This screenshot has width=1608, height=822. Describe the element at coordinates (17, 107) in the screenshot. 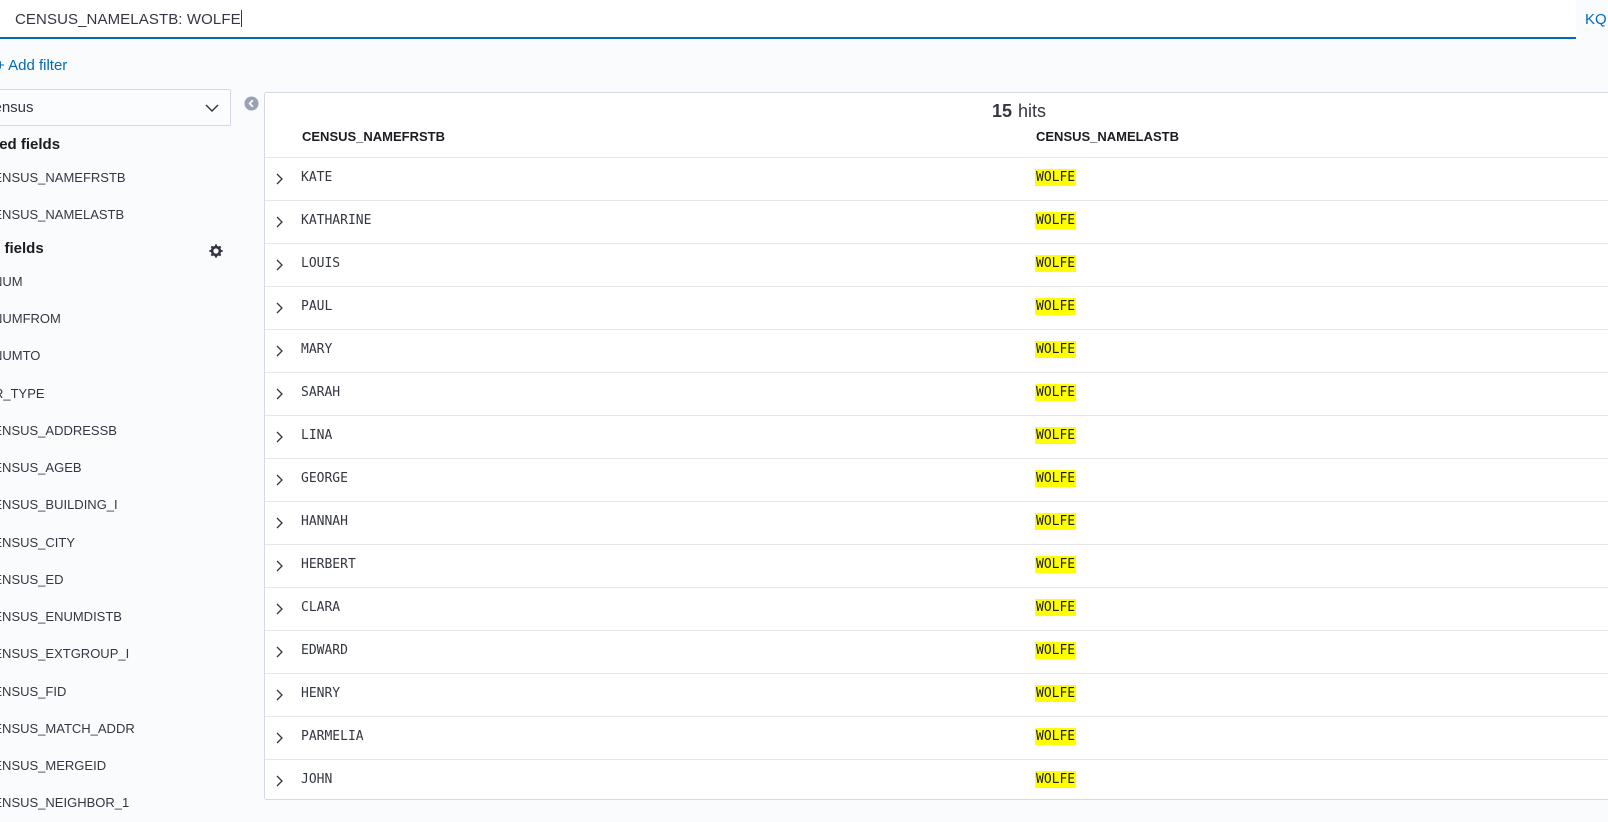

I see `index-pattern-label: census` at that location.